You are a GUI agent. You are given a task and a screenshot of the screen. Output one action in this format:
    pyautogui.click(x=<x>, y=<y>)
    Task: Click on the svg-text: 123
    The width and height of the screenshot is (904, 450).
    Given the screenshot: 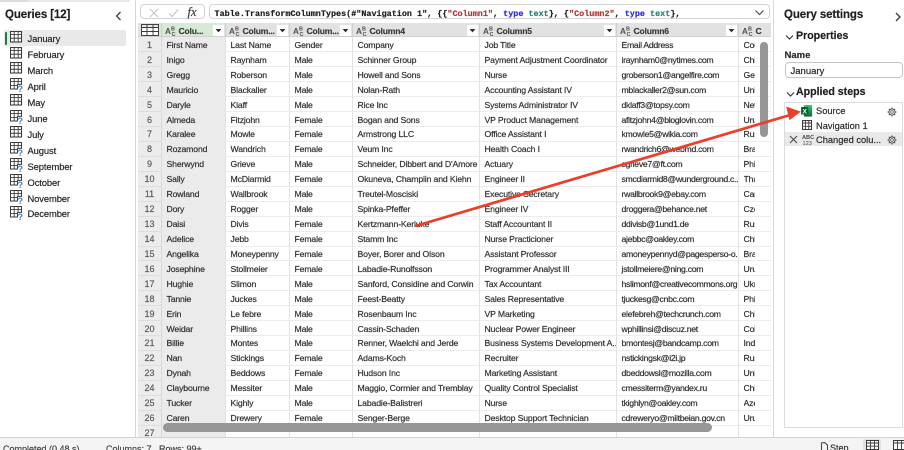 What is the action you would take?
    pyautogui.click(x=806, y=143)
    